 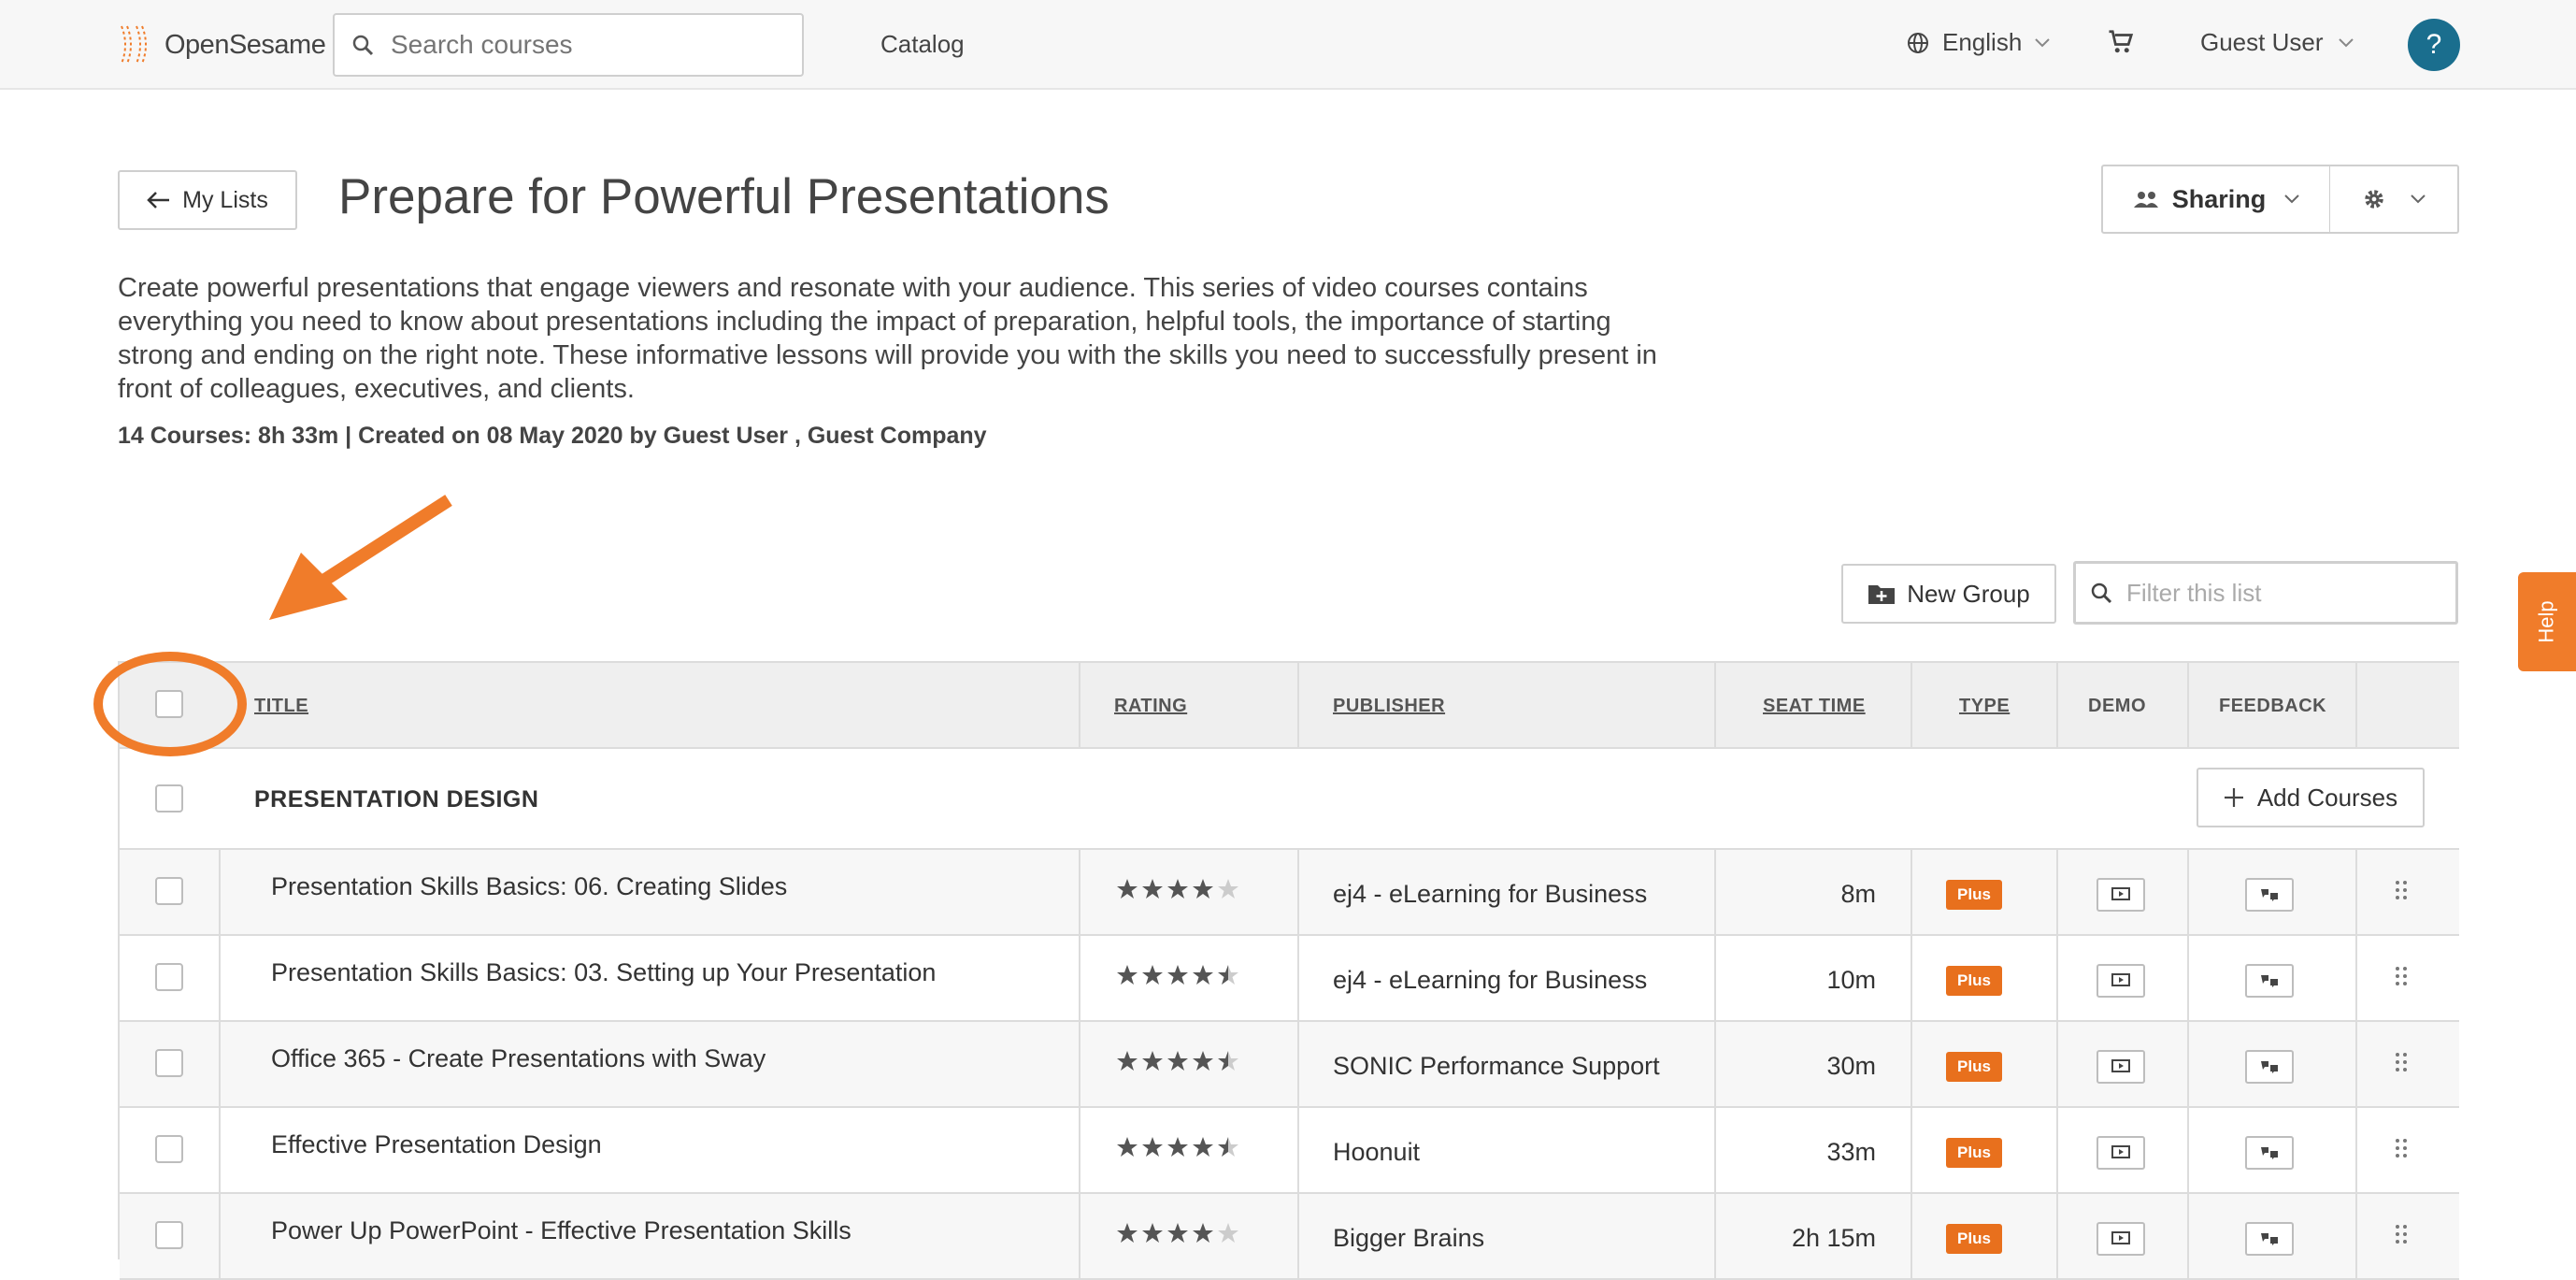 I want to click on rating-stars, so click(x=1177, y=1233).